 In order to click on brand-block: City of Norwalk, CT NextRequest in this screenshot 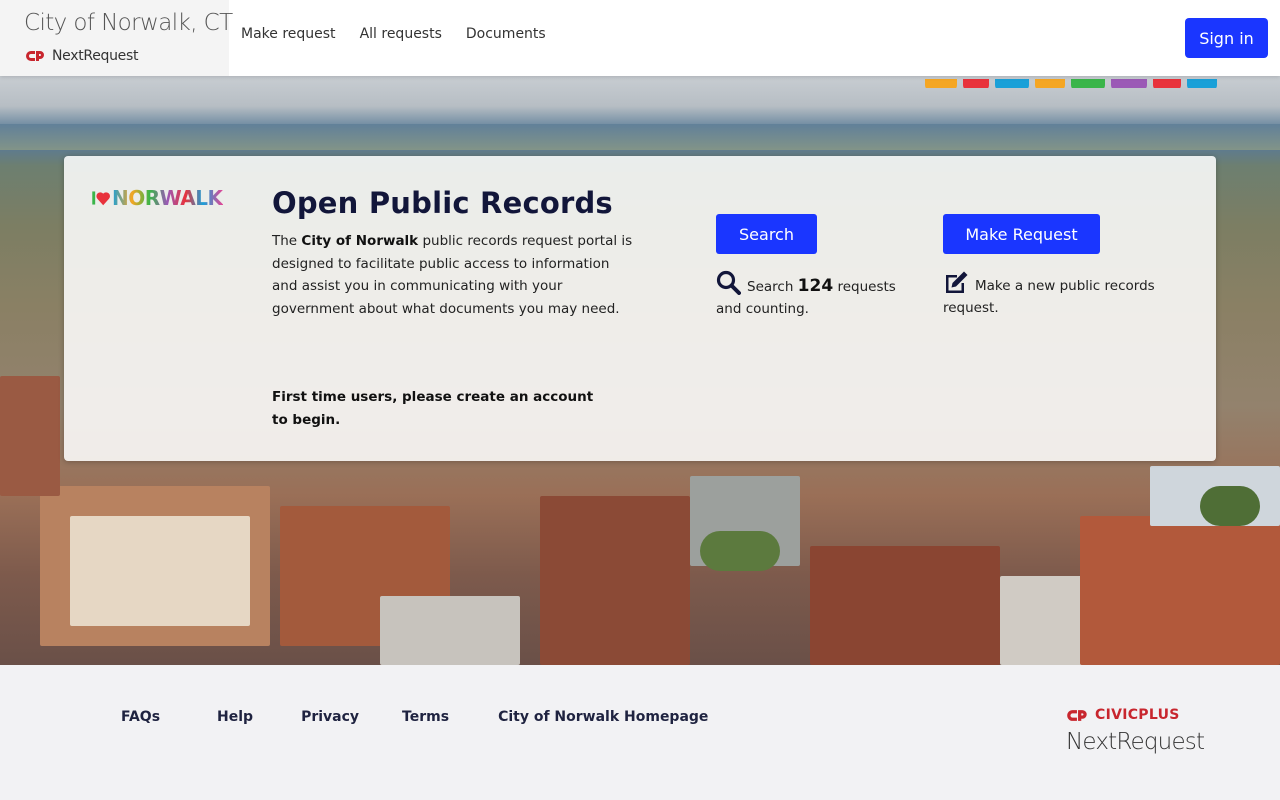, I will do `click(116, 38)`.